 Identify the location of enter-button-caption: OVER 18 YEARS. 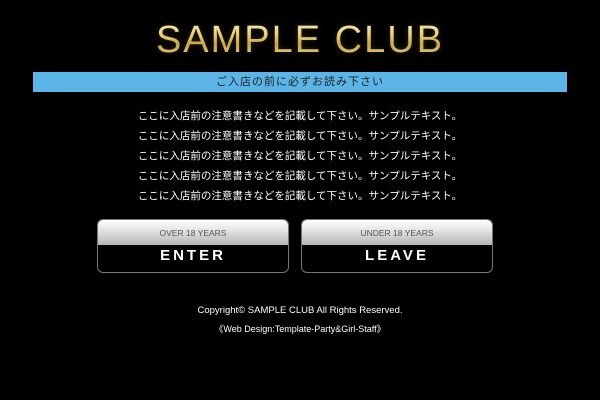
(193, 232).